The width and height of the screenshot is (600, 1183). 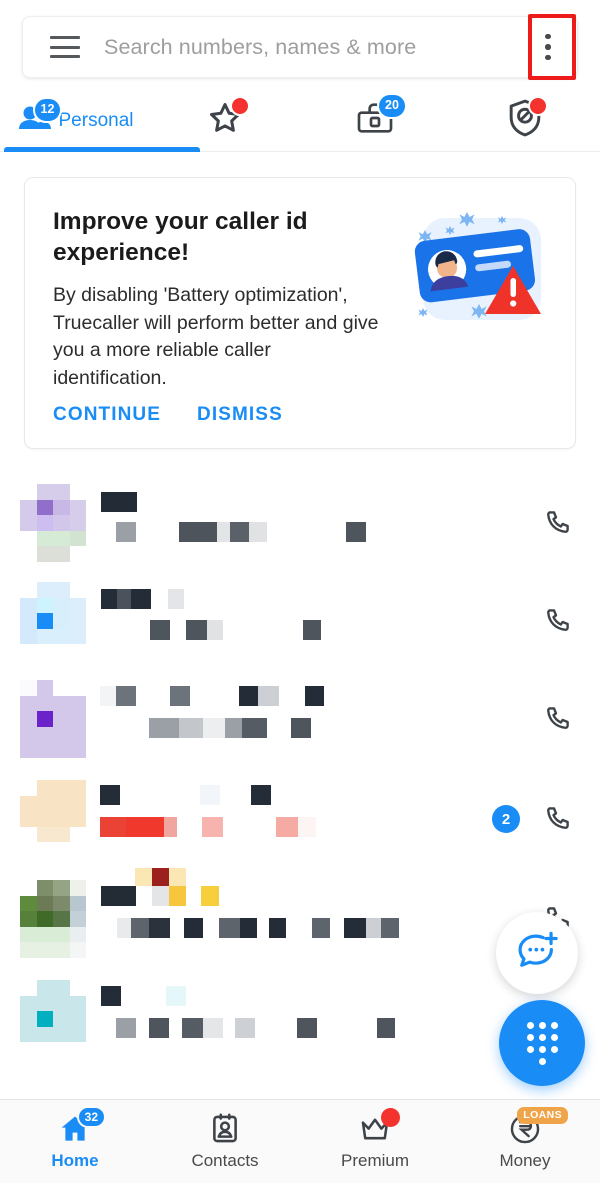 I want to click on nav-item-home: 32 Home, so click(x=75, y=1141).